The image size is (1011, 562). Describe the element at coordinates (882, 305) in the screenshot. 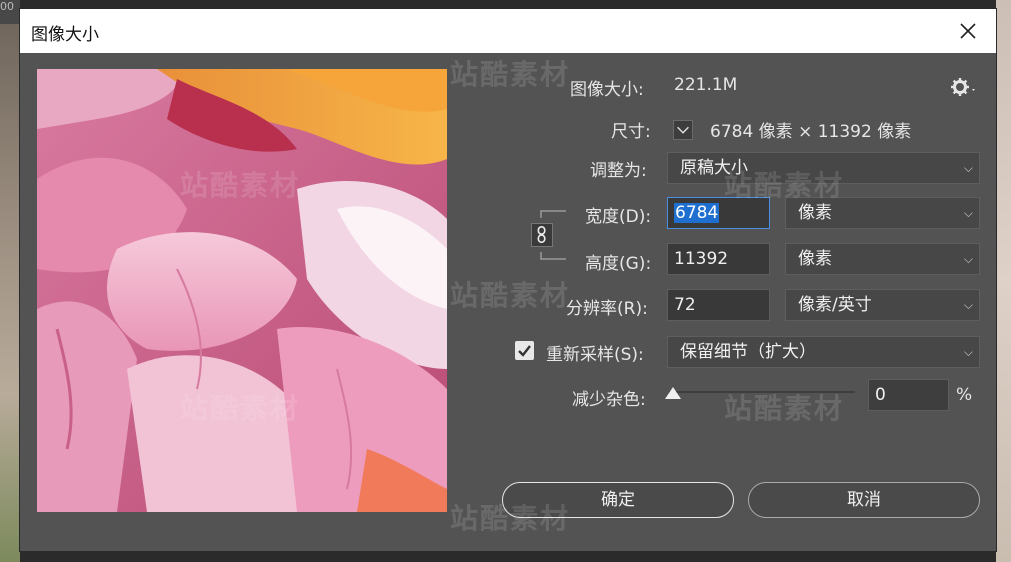

I see `resolution-unit-select: 像素/英寸 ⌵` at that location.